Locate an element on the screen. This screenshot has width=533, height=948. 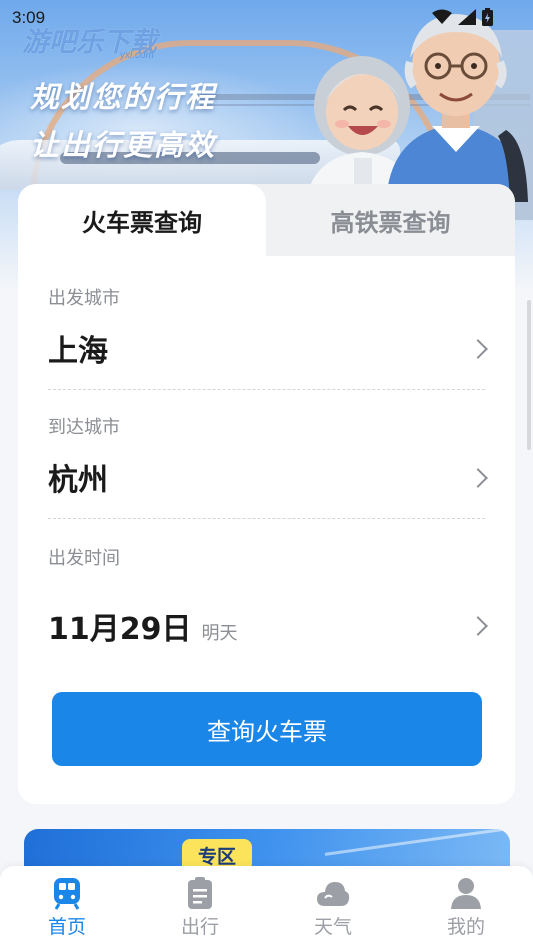
query-tabs: 火车票查询 高铁票查询 is located at coordinates (266, 220).